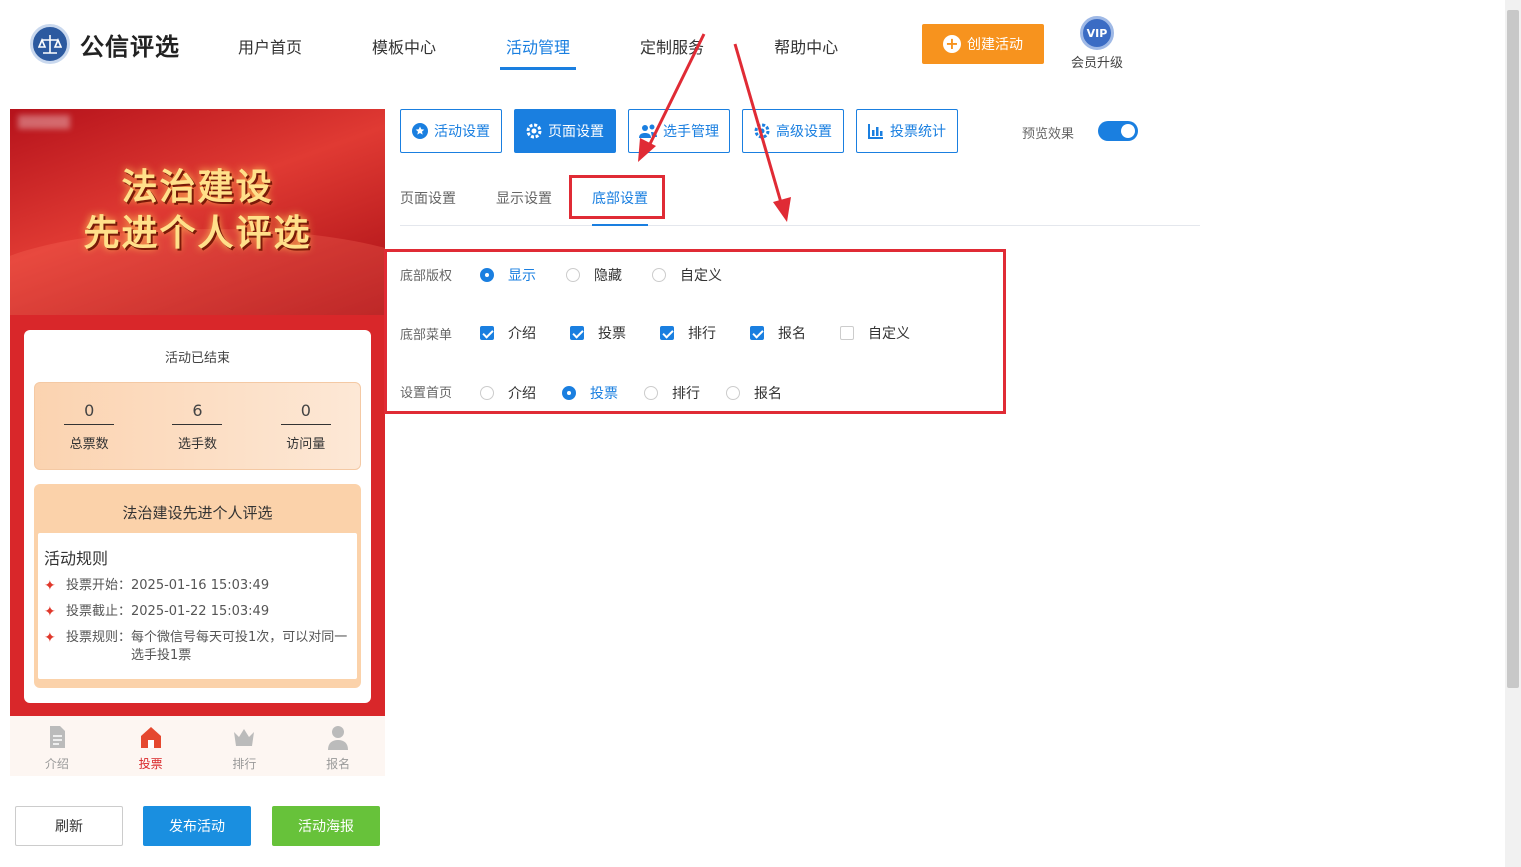  What do you see at coordinates (44, 122) in the screenshot?
I see `blurred-text` at bounding box center [44, 122].